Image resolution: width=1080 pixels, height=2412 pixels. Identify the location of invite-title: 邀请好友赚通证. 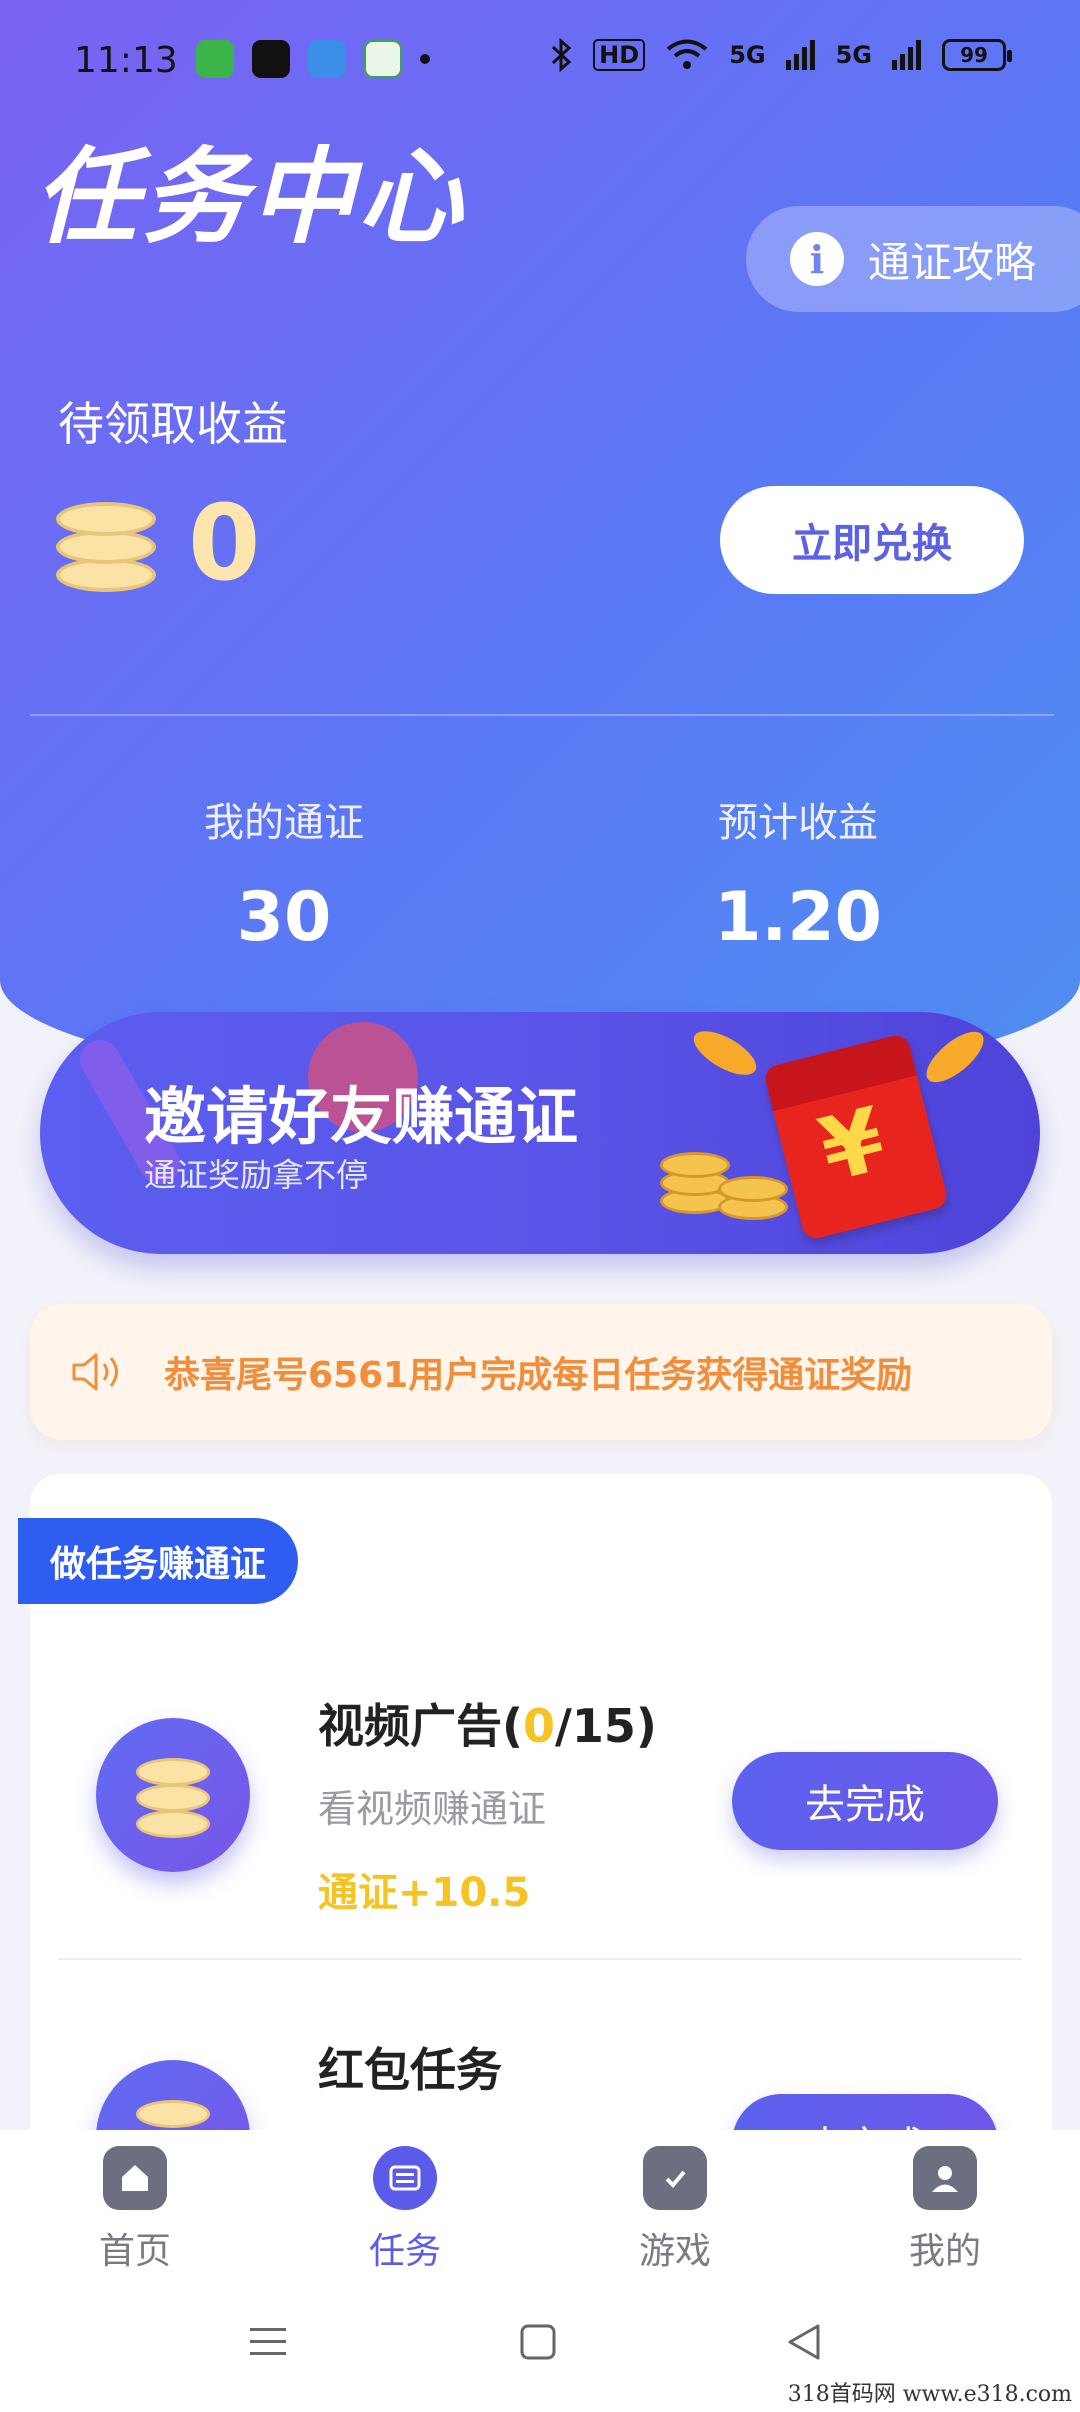
(361, 1116).